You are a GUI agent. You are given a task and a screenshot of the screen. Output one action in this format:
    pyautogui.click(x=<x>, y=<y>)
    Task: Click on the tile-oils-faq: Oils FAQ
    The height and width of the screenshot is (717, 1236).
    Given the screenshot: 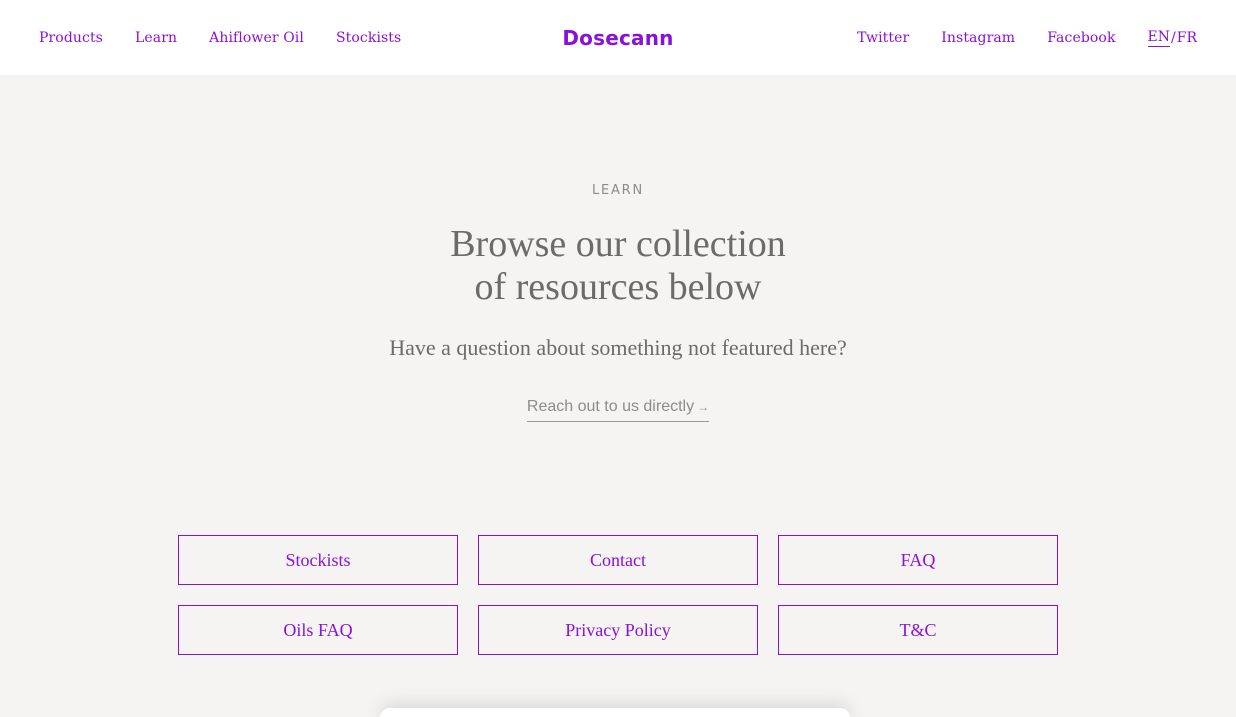 What is the action you would take?
    pyautogui.click(x=318, y=630)
    